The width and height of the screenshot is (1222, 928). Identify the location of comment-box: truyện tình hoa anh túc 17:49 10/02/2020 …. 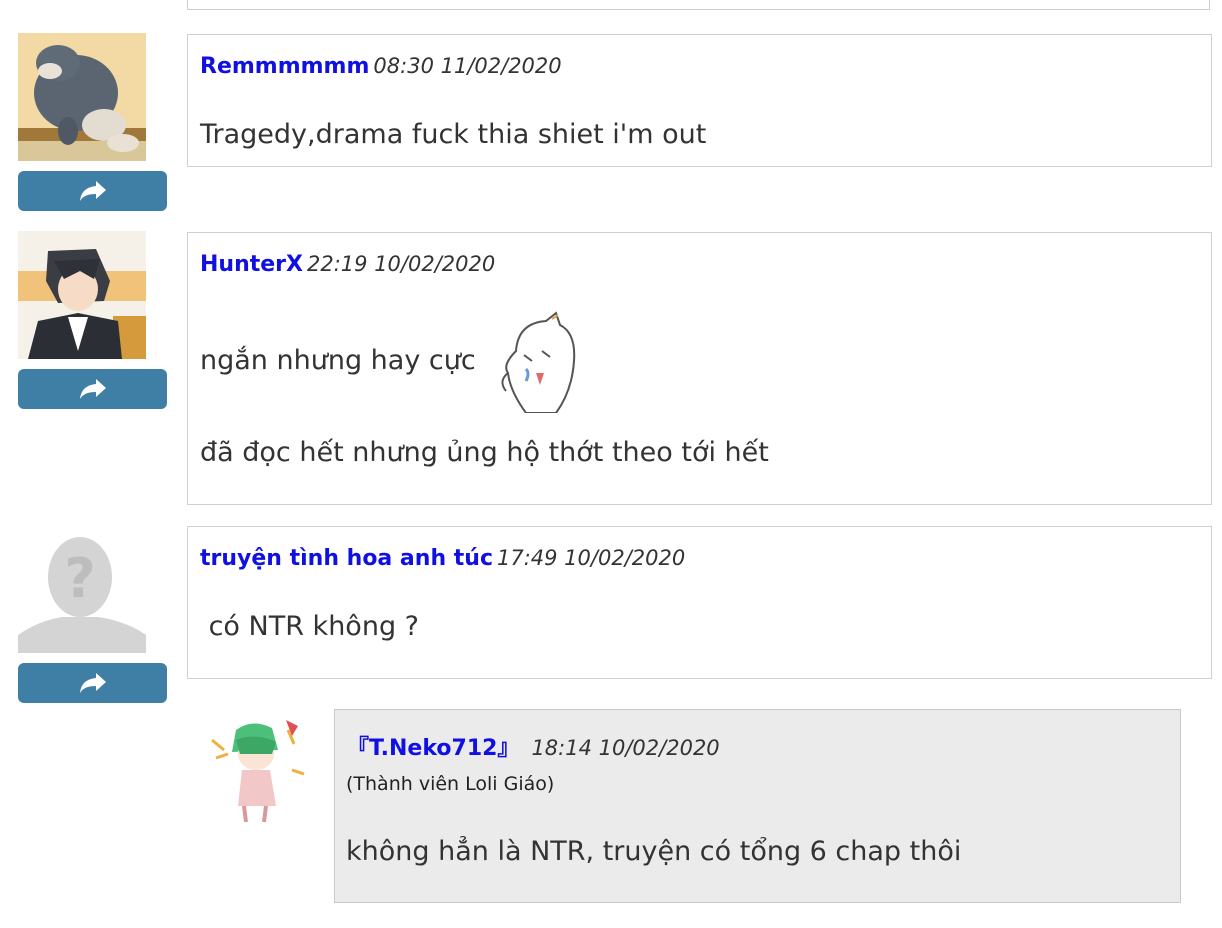
(699, 602).